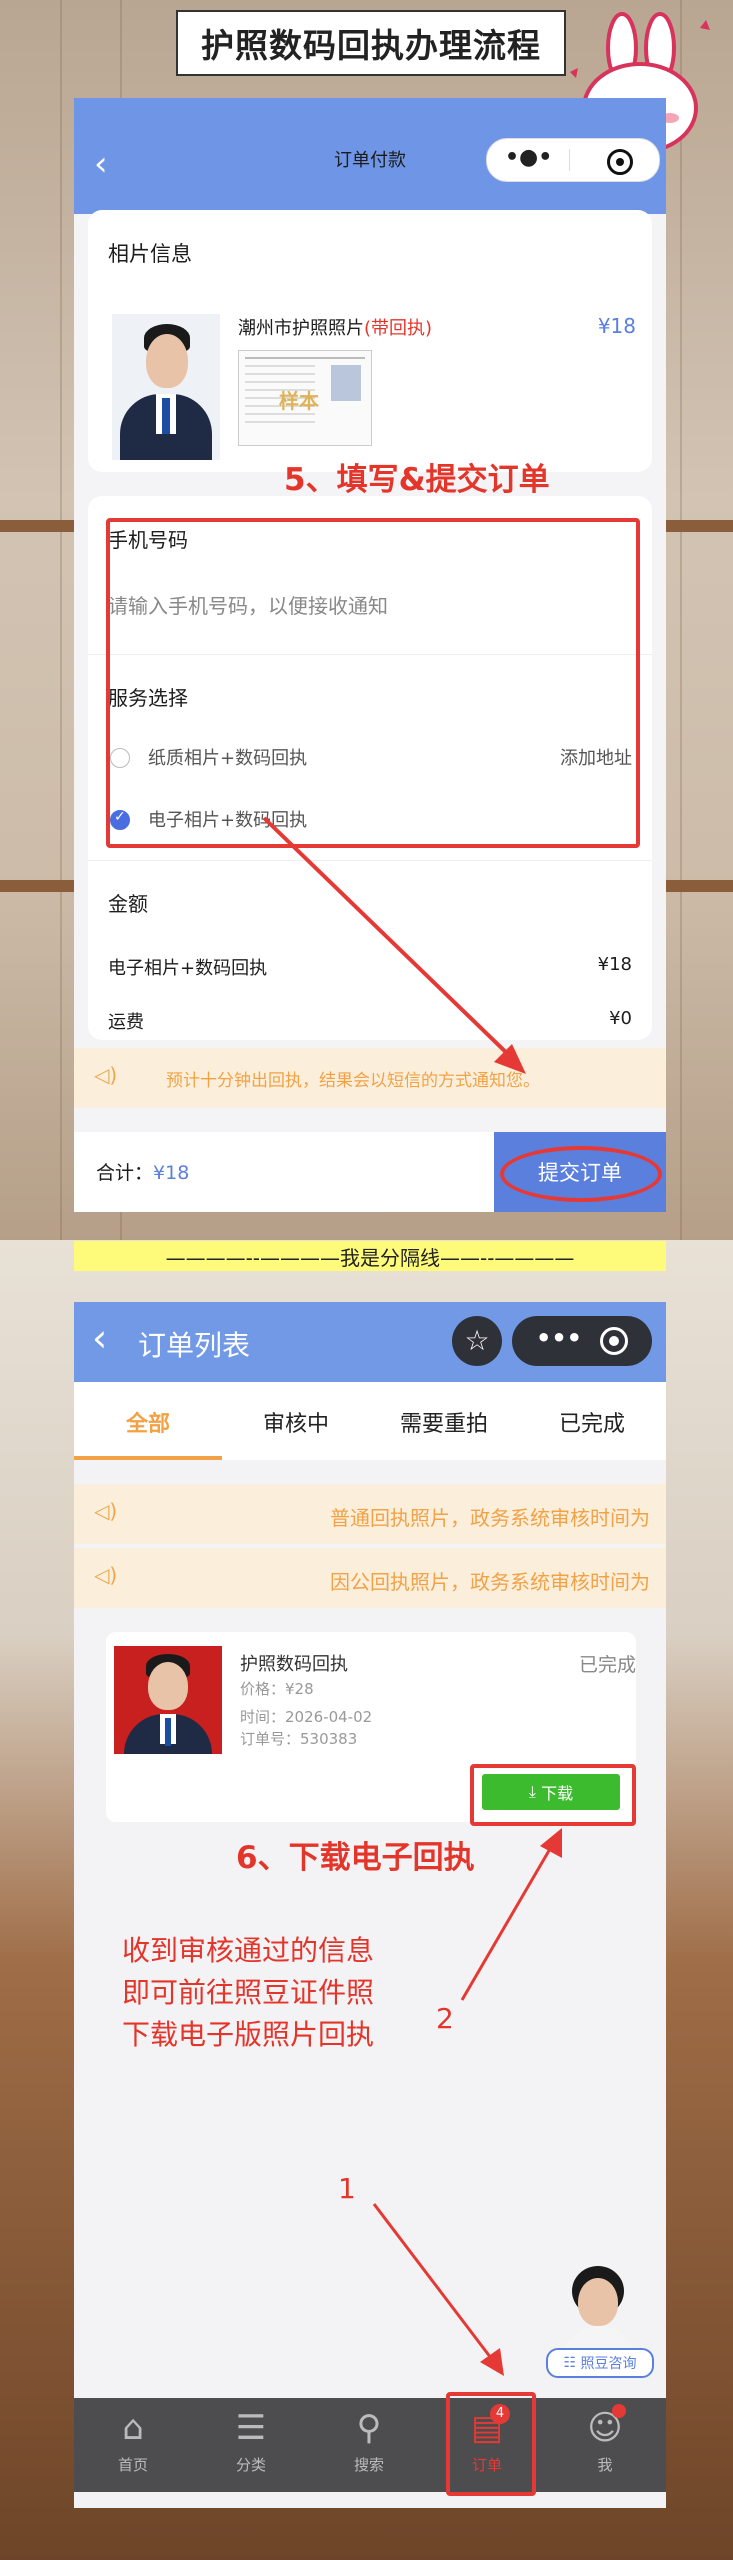  I want to click on download-highlight-box, so click(553, 1795).